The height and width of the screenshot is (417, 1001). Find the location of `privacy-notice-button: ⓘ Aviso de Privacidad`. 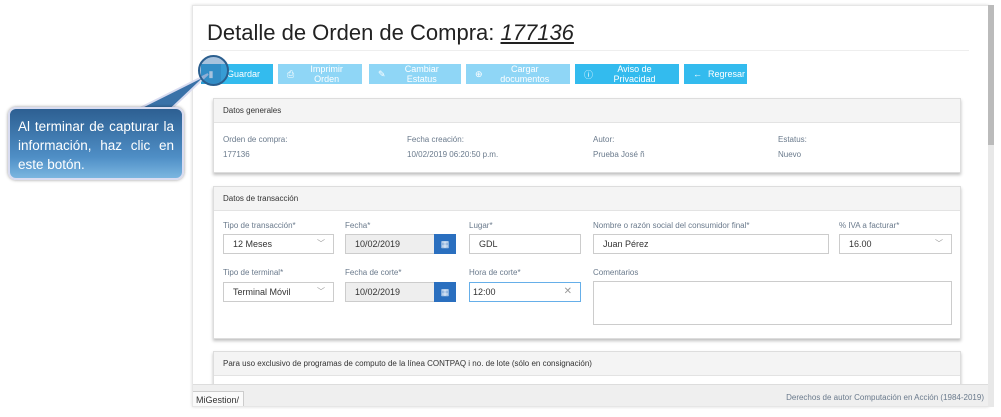

privacy-notice-button: ⓘ Aviso de Privacidad is located at coordinates (627, 74).